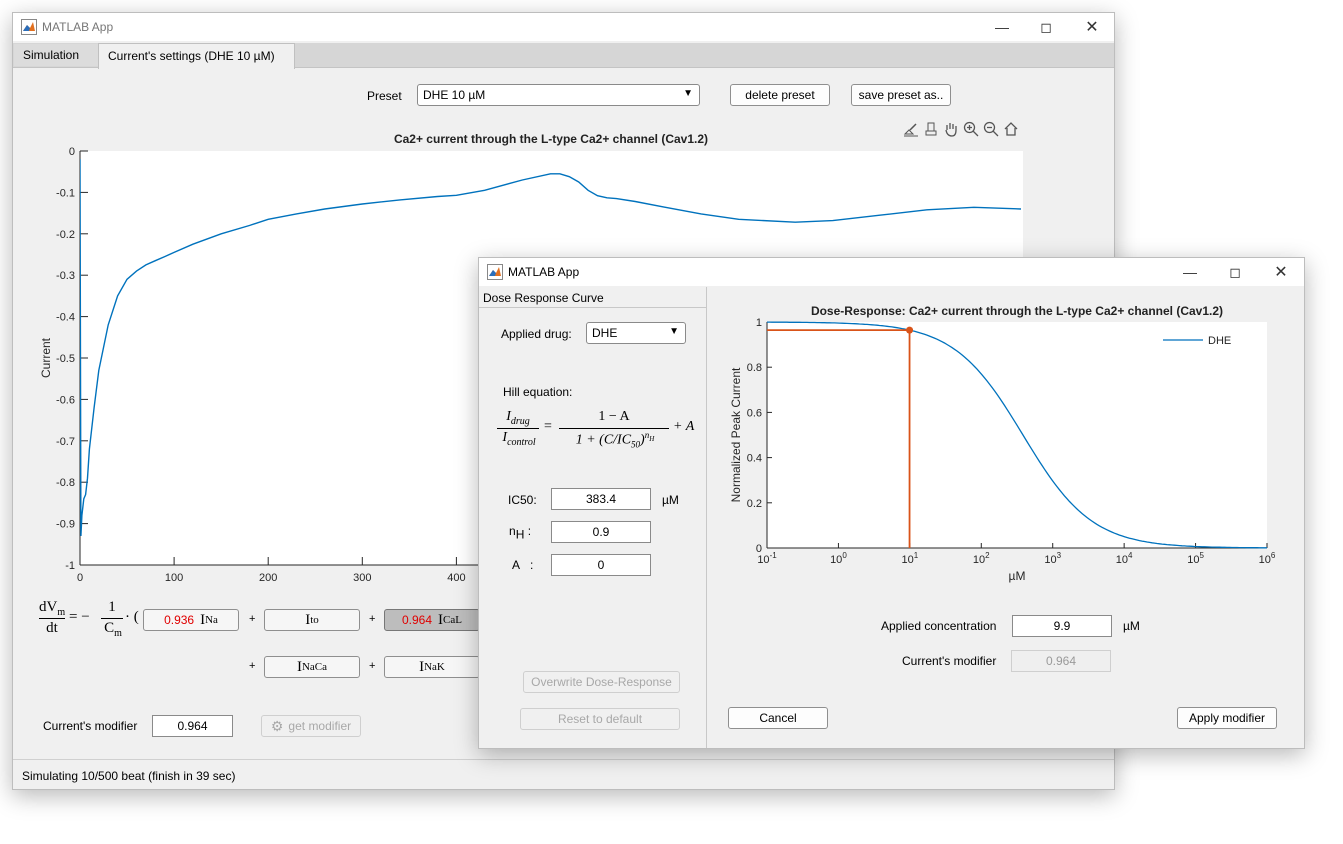 This screenshot has width=1343, height=844. I want to click on preset-dropdown: DHE 10 µM ▼, so click(558, 95).